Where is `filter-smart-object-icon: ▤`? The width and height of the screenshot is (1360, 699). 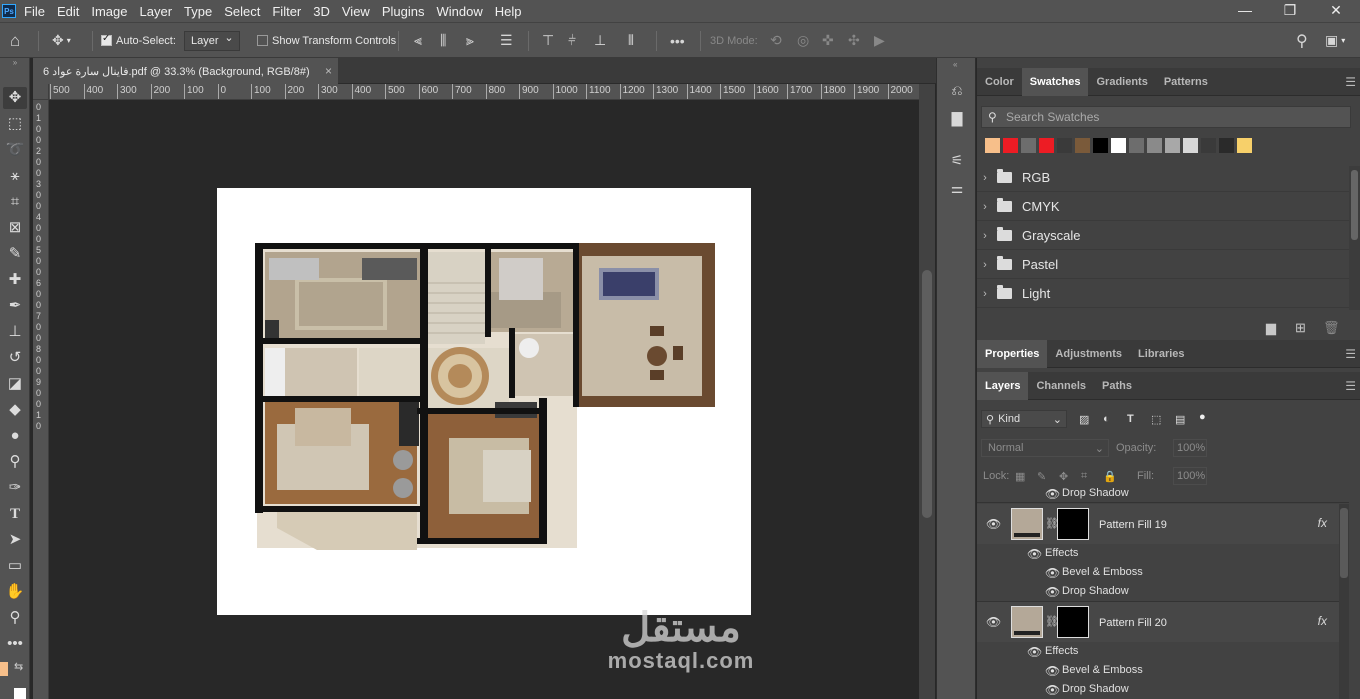 filter-smart-object-icon: ▤ is located at coordinates (1180, 419).